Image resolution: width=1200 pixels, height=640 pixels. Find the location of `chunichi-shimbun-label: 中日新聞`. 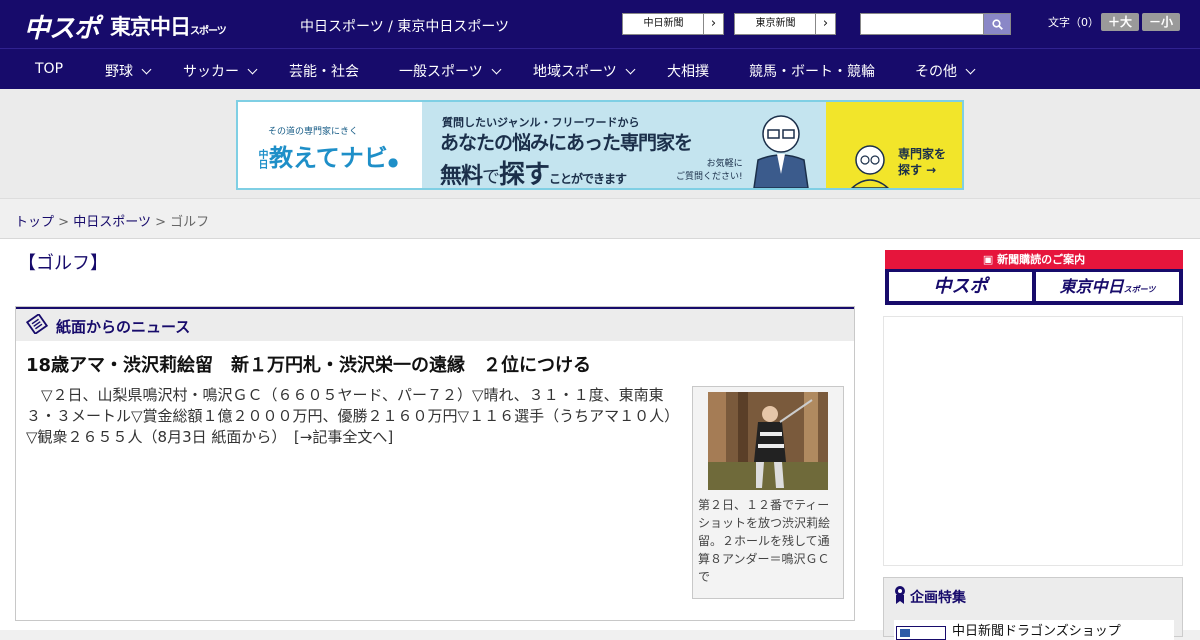

chunichi-shimbun-label: 中日新聞 is located at coordinates (663, 23).